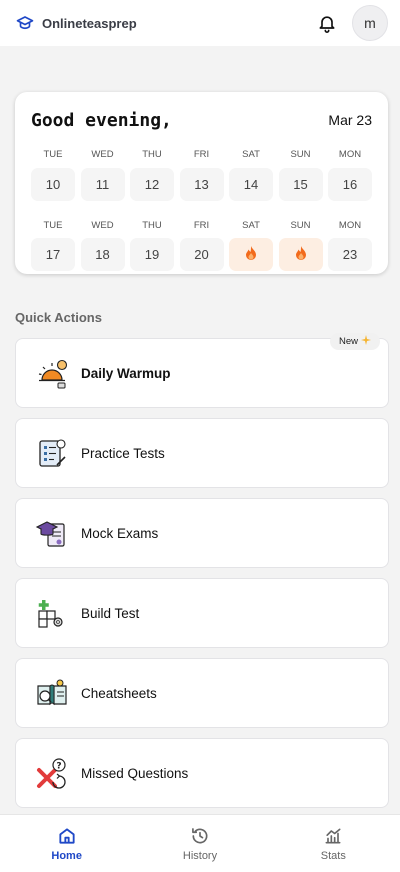 The image size is (400, 872). I want to click on calendar-day-cell: 12, so click(152, 184).